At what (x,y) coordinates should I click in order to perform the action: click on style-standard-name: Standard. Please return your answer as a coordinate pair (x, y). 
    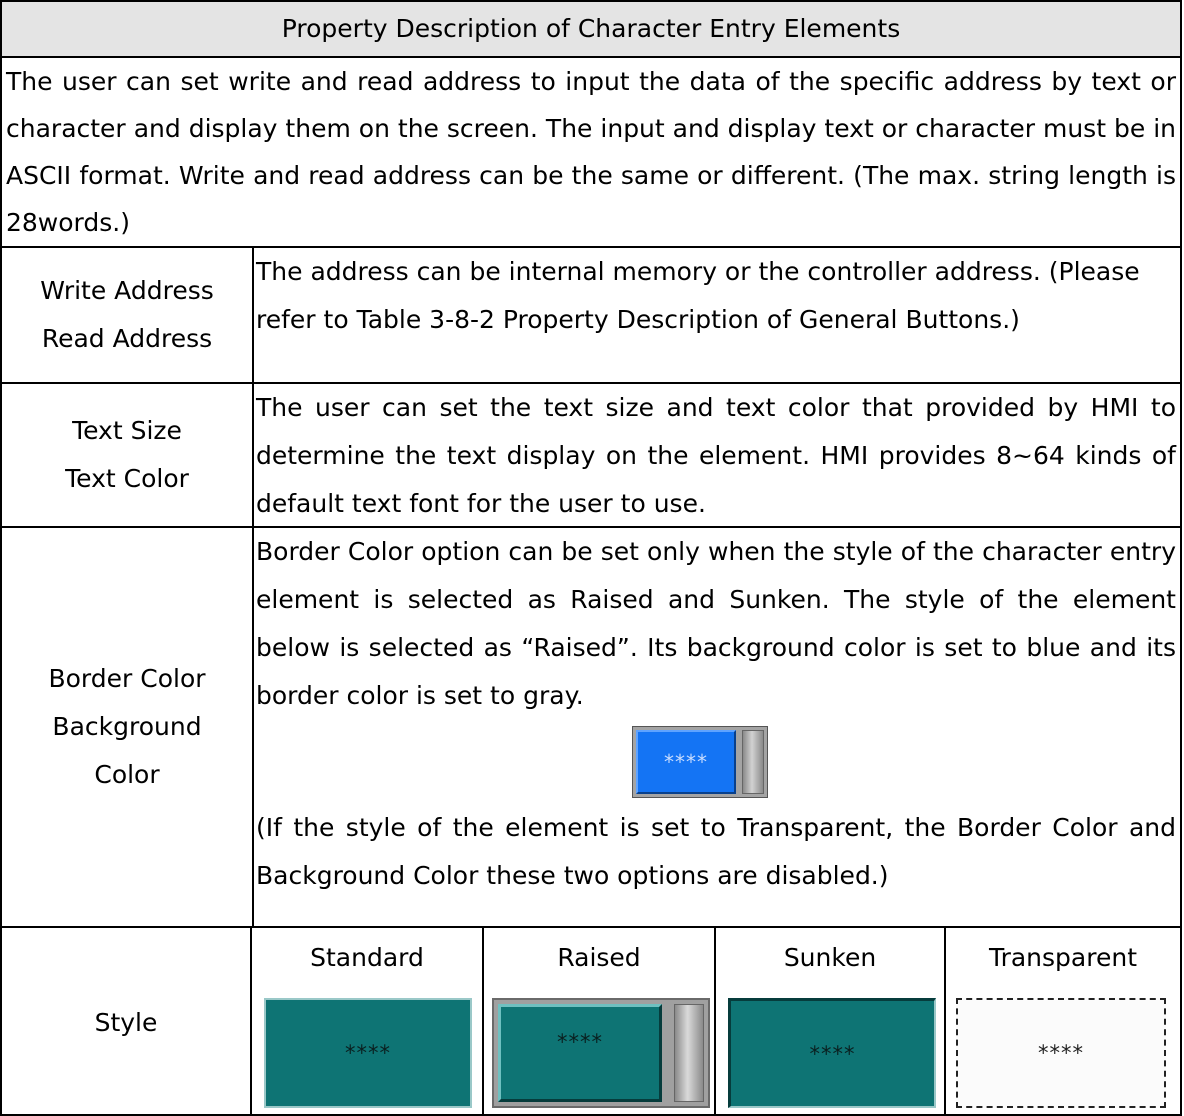
    Looking at the image, I should click on (367, 957).